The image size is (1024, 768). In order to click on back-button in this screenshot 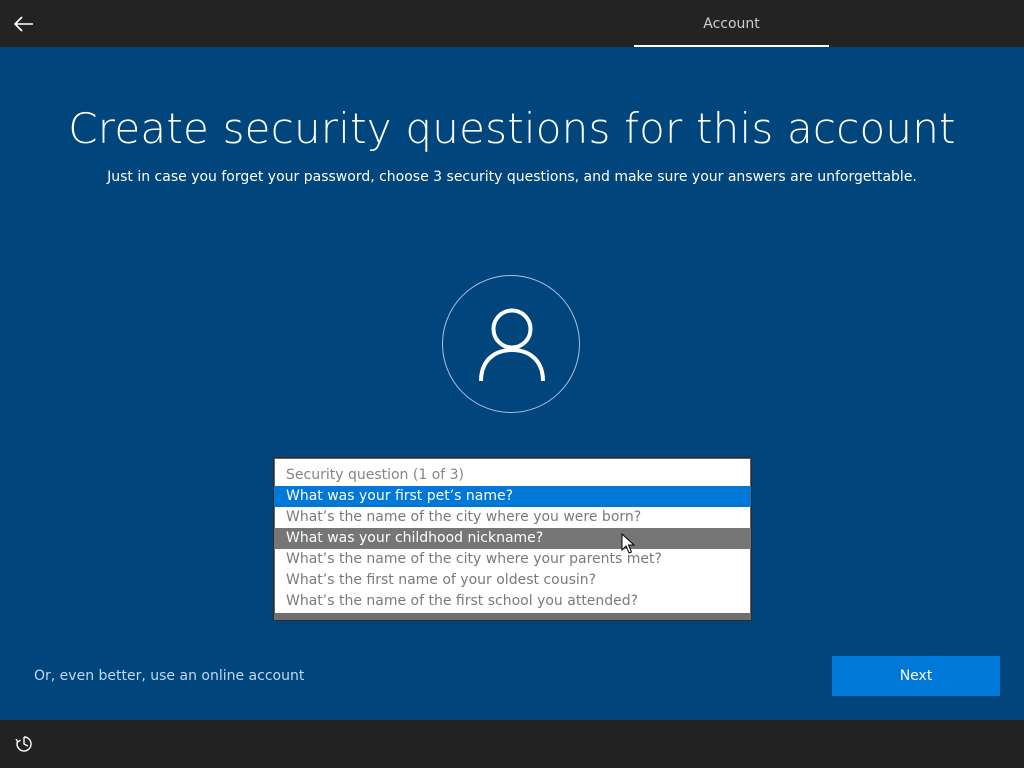, I will do `click(24, 24)`.